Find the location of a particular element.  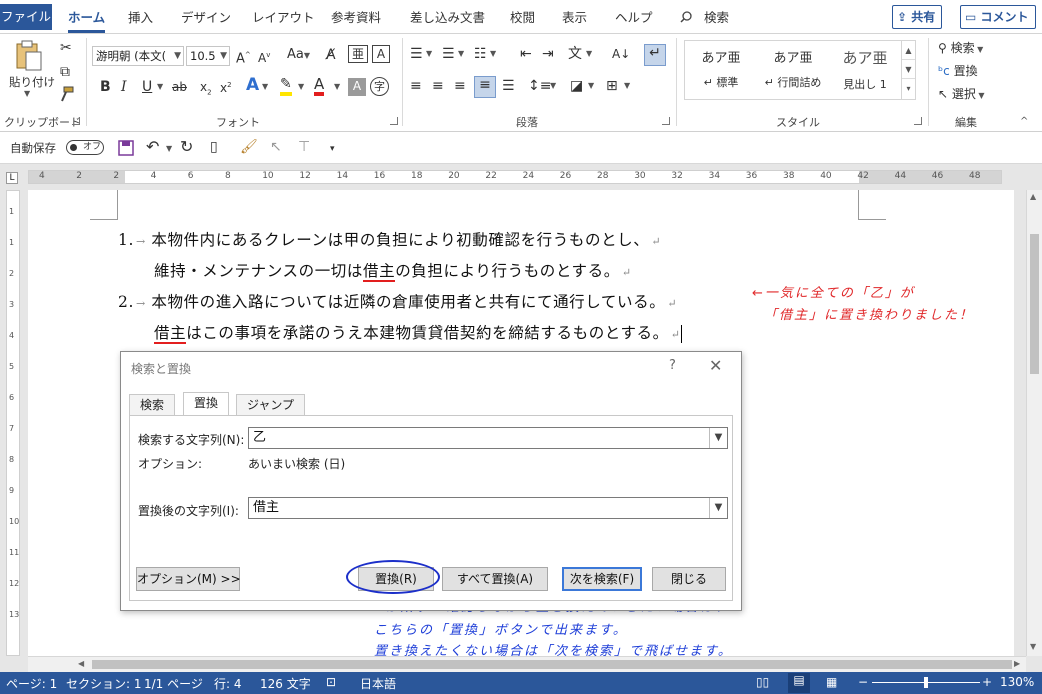

tab-replace: 置換 is located at coordinates (206, 404).